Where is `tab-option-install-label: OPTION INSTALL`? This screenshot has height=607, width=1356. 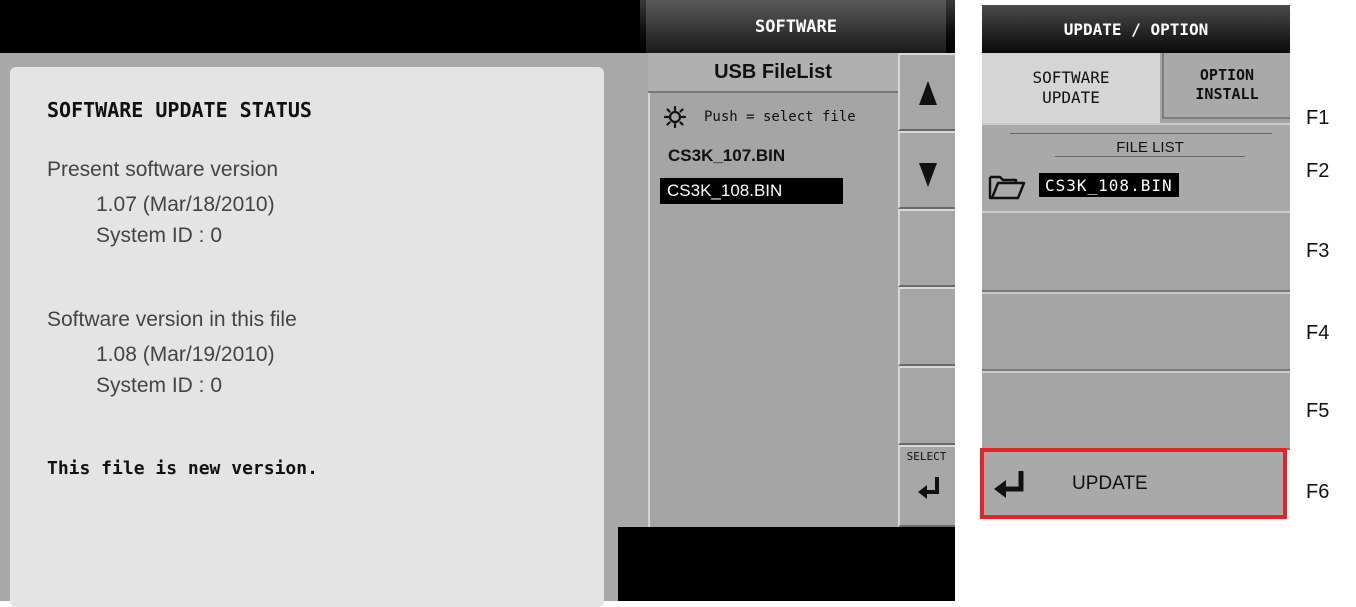 tab-option-install-label: OPTION INSTALL is located at coordinates (1227, 84).